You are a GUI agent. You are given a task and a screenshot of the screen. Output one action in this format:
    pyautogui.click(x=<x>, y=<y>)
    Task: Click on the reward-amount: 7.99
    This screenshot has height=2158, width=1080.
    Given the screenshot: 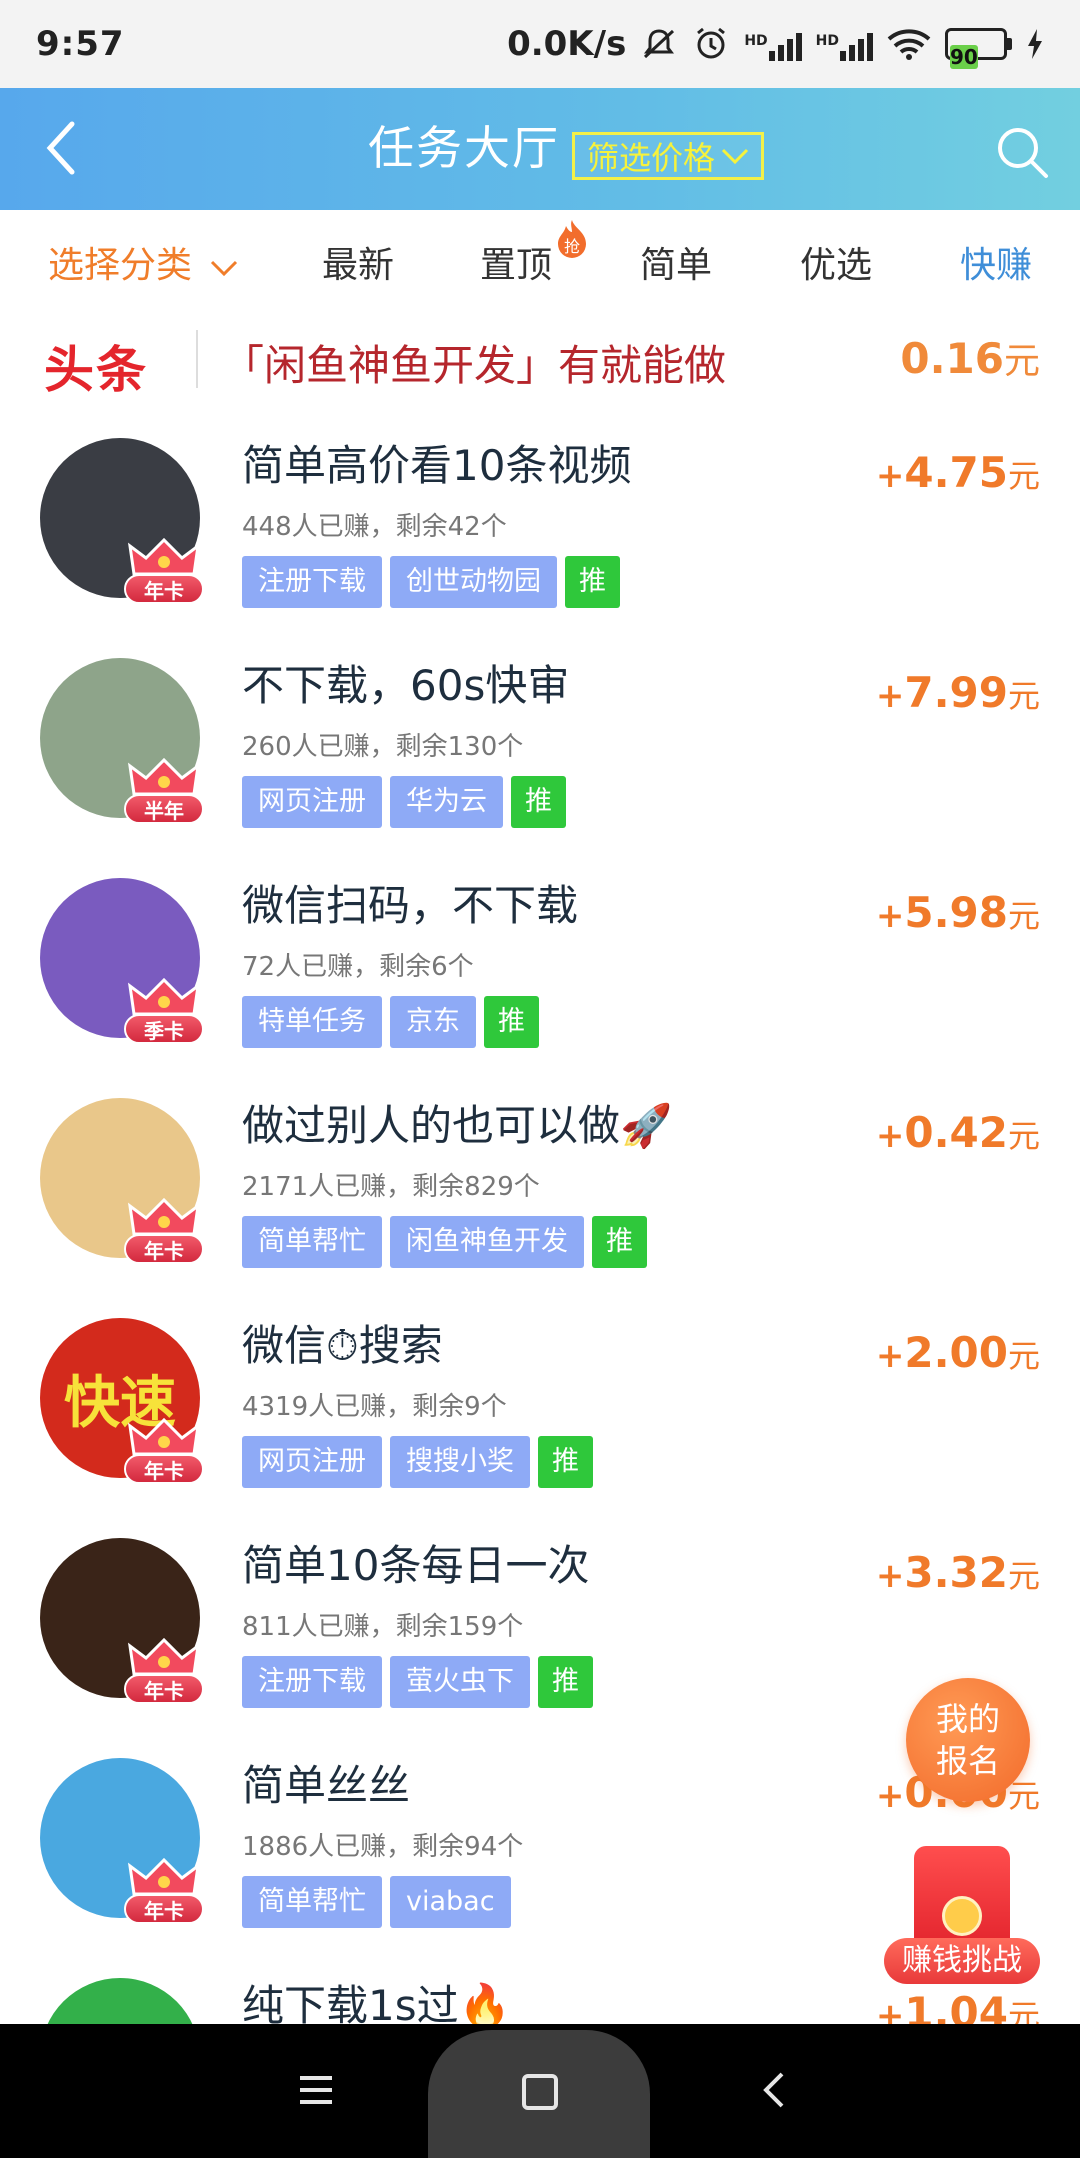 What is the action you would take?
    pyautogui.click(x=956, y=692)
    